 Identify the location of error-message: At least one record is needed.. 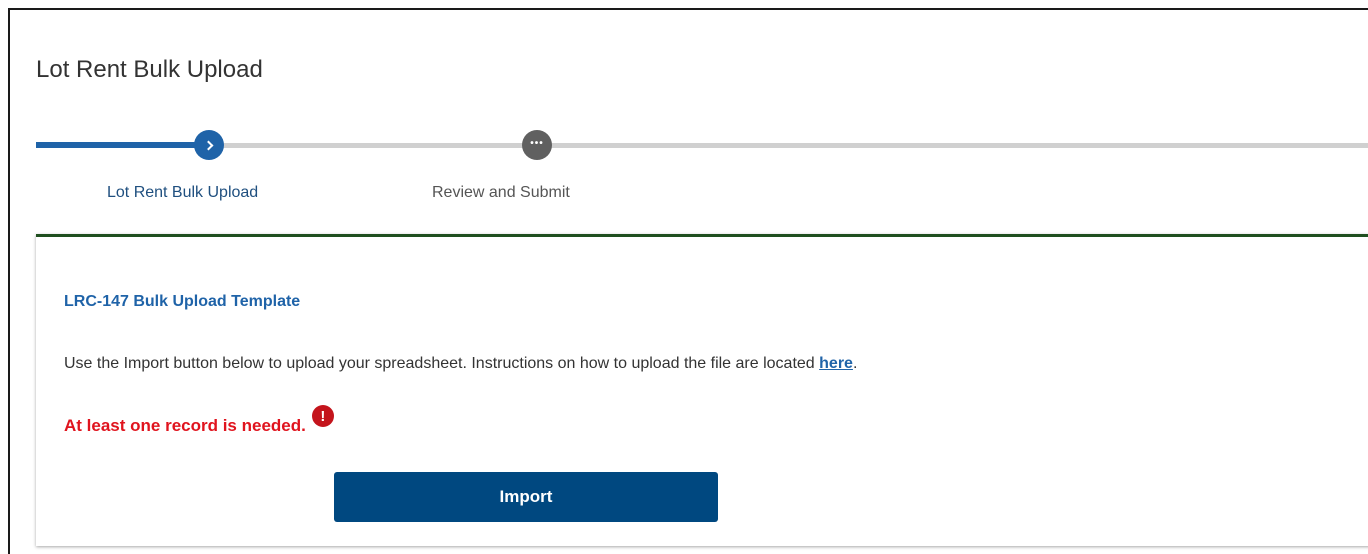
(185, 425).